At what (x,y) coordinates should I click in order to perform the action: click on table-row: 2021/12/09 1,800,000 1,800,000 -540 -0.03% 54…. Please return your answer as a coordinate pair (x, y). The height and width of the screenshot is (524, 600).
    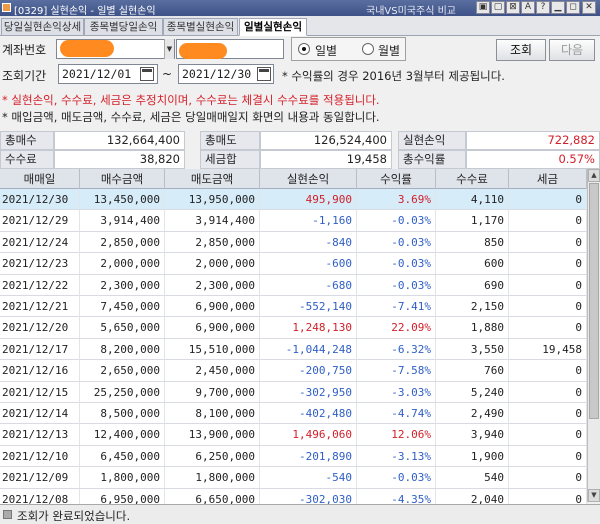
    Looking at the image, I should click on (293, 478).